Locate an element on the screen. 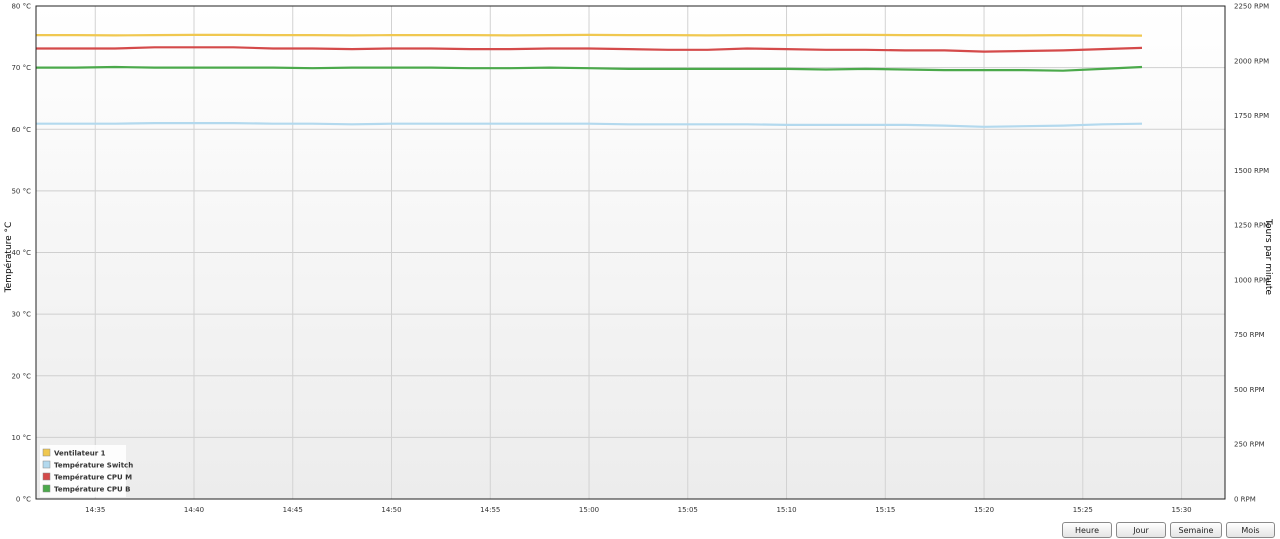  legend-label: Température CPU B is located at coordinates (92, 490).